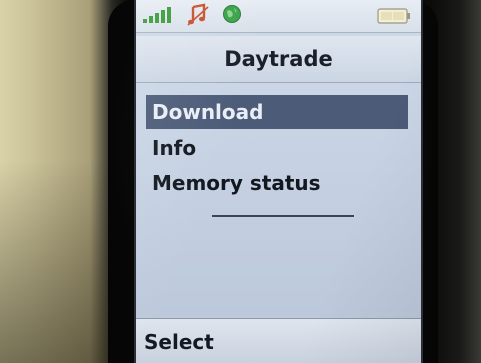 This screenshot has height=363, width=481. Describe the element at coordinates (278, 16) in the screenshot. I see `status-bar` at that location.